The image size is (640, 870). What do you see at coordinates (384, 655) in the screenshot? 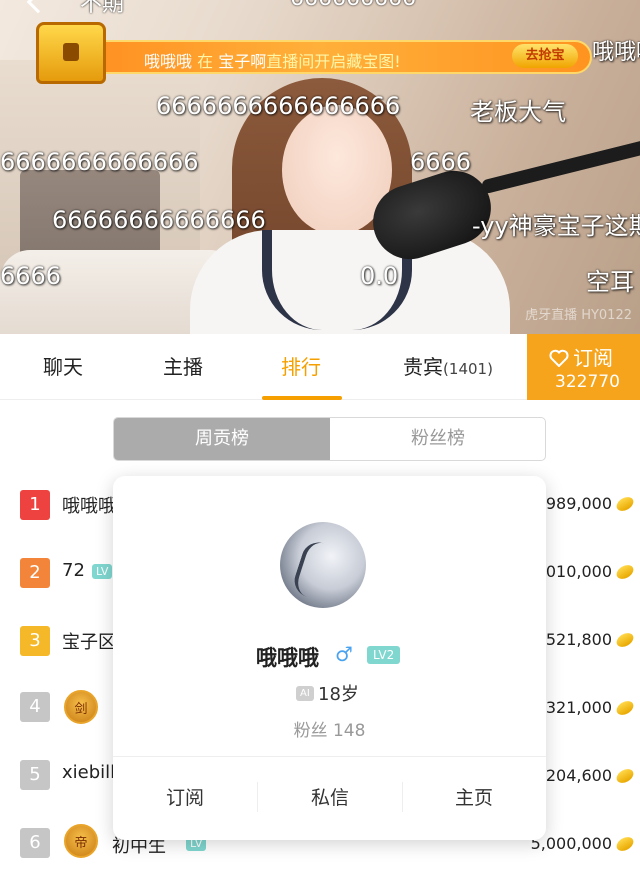
I see `profile-level-badge: LV2` at bounding box center [384, 655].